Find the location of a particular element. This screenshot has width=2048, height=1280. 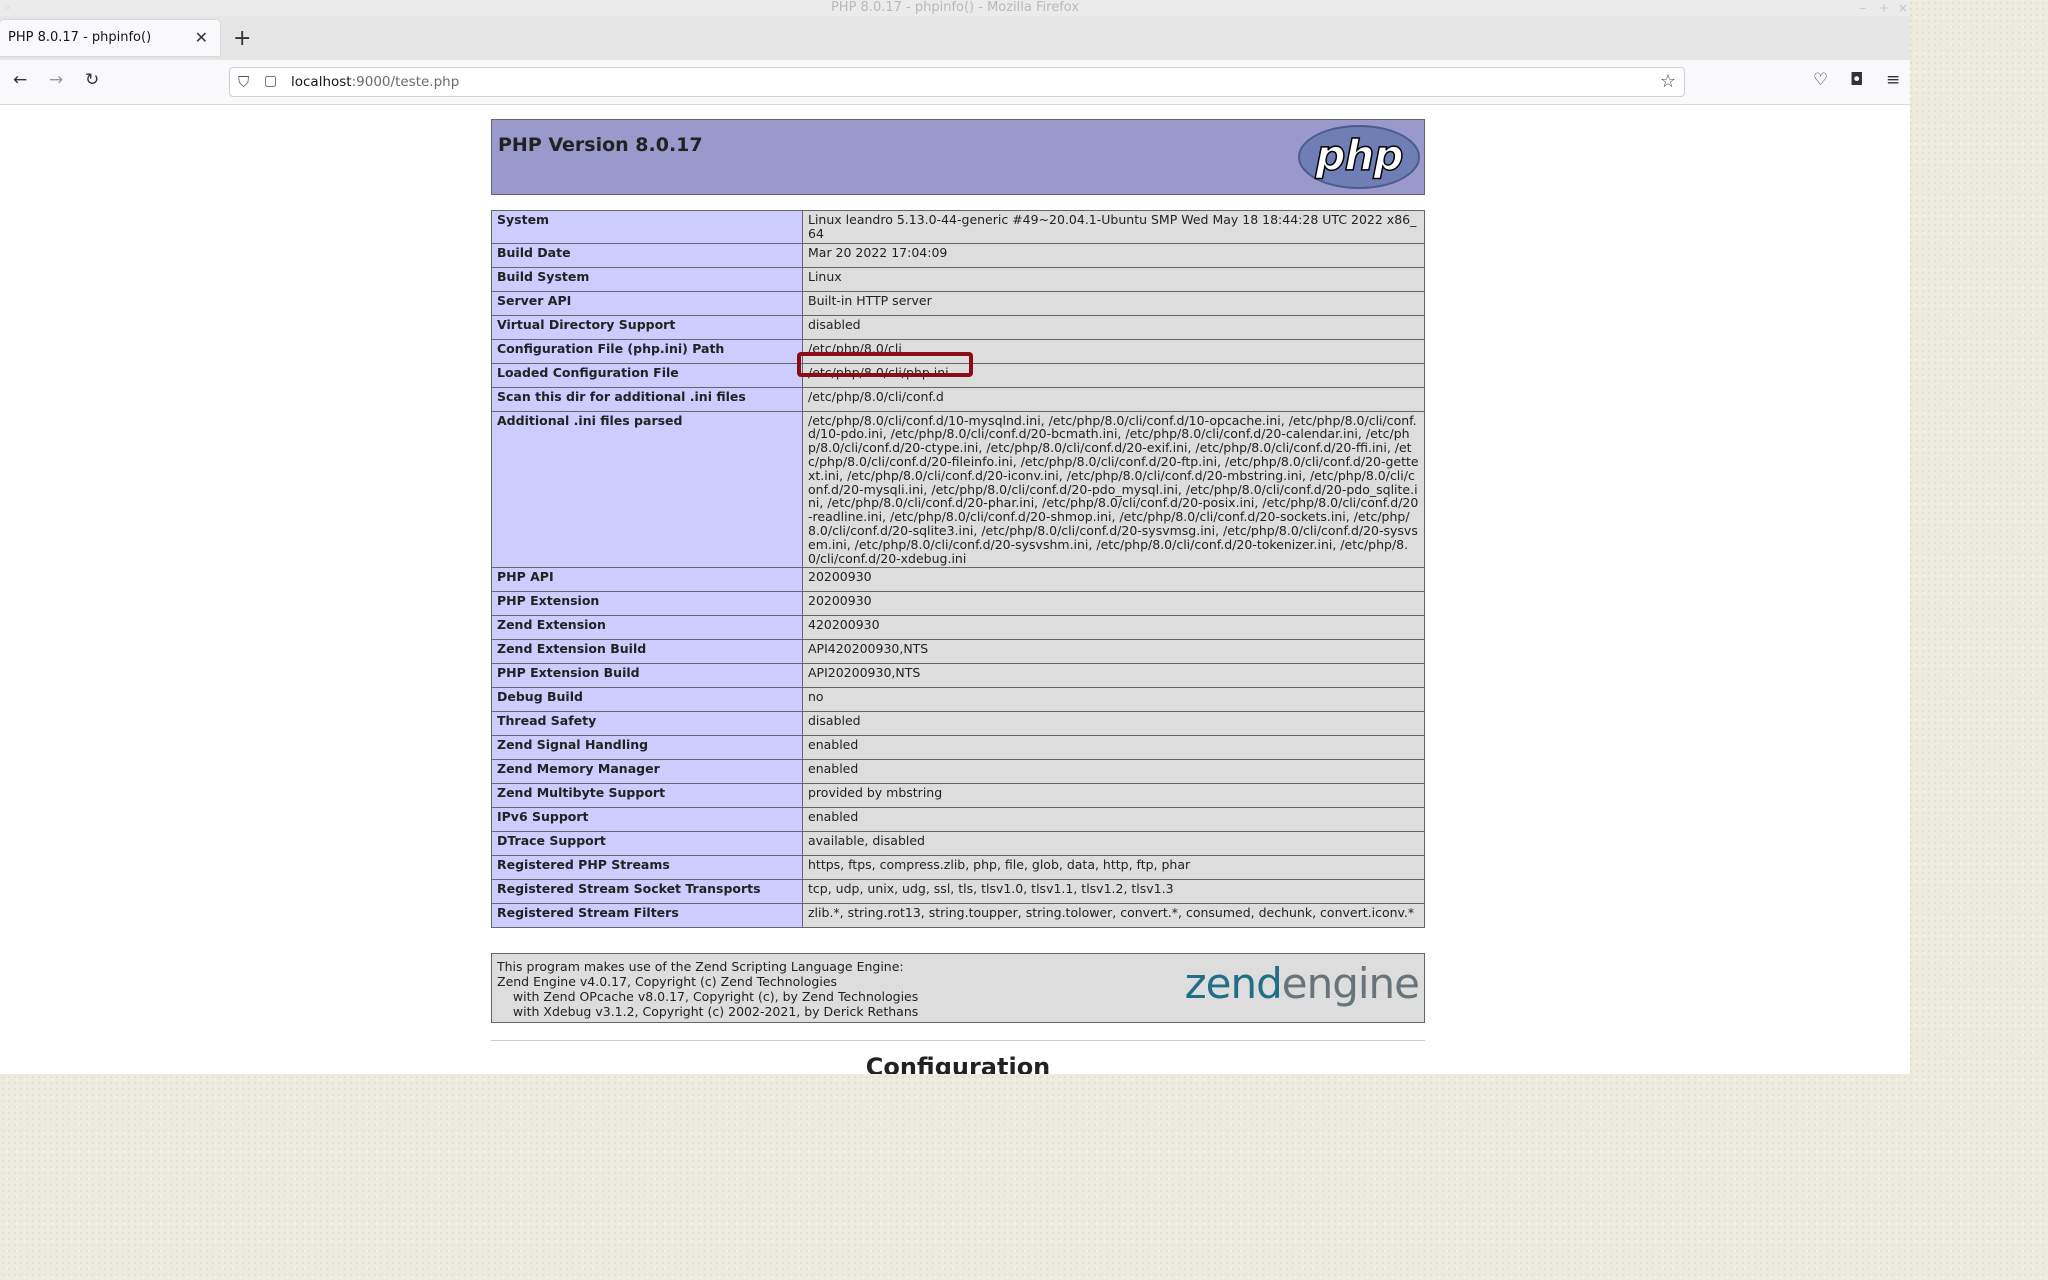

info-value: no is located at coordinates (1113, 700).